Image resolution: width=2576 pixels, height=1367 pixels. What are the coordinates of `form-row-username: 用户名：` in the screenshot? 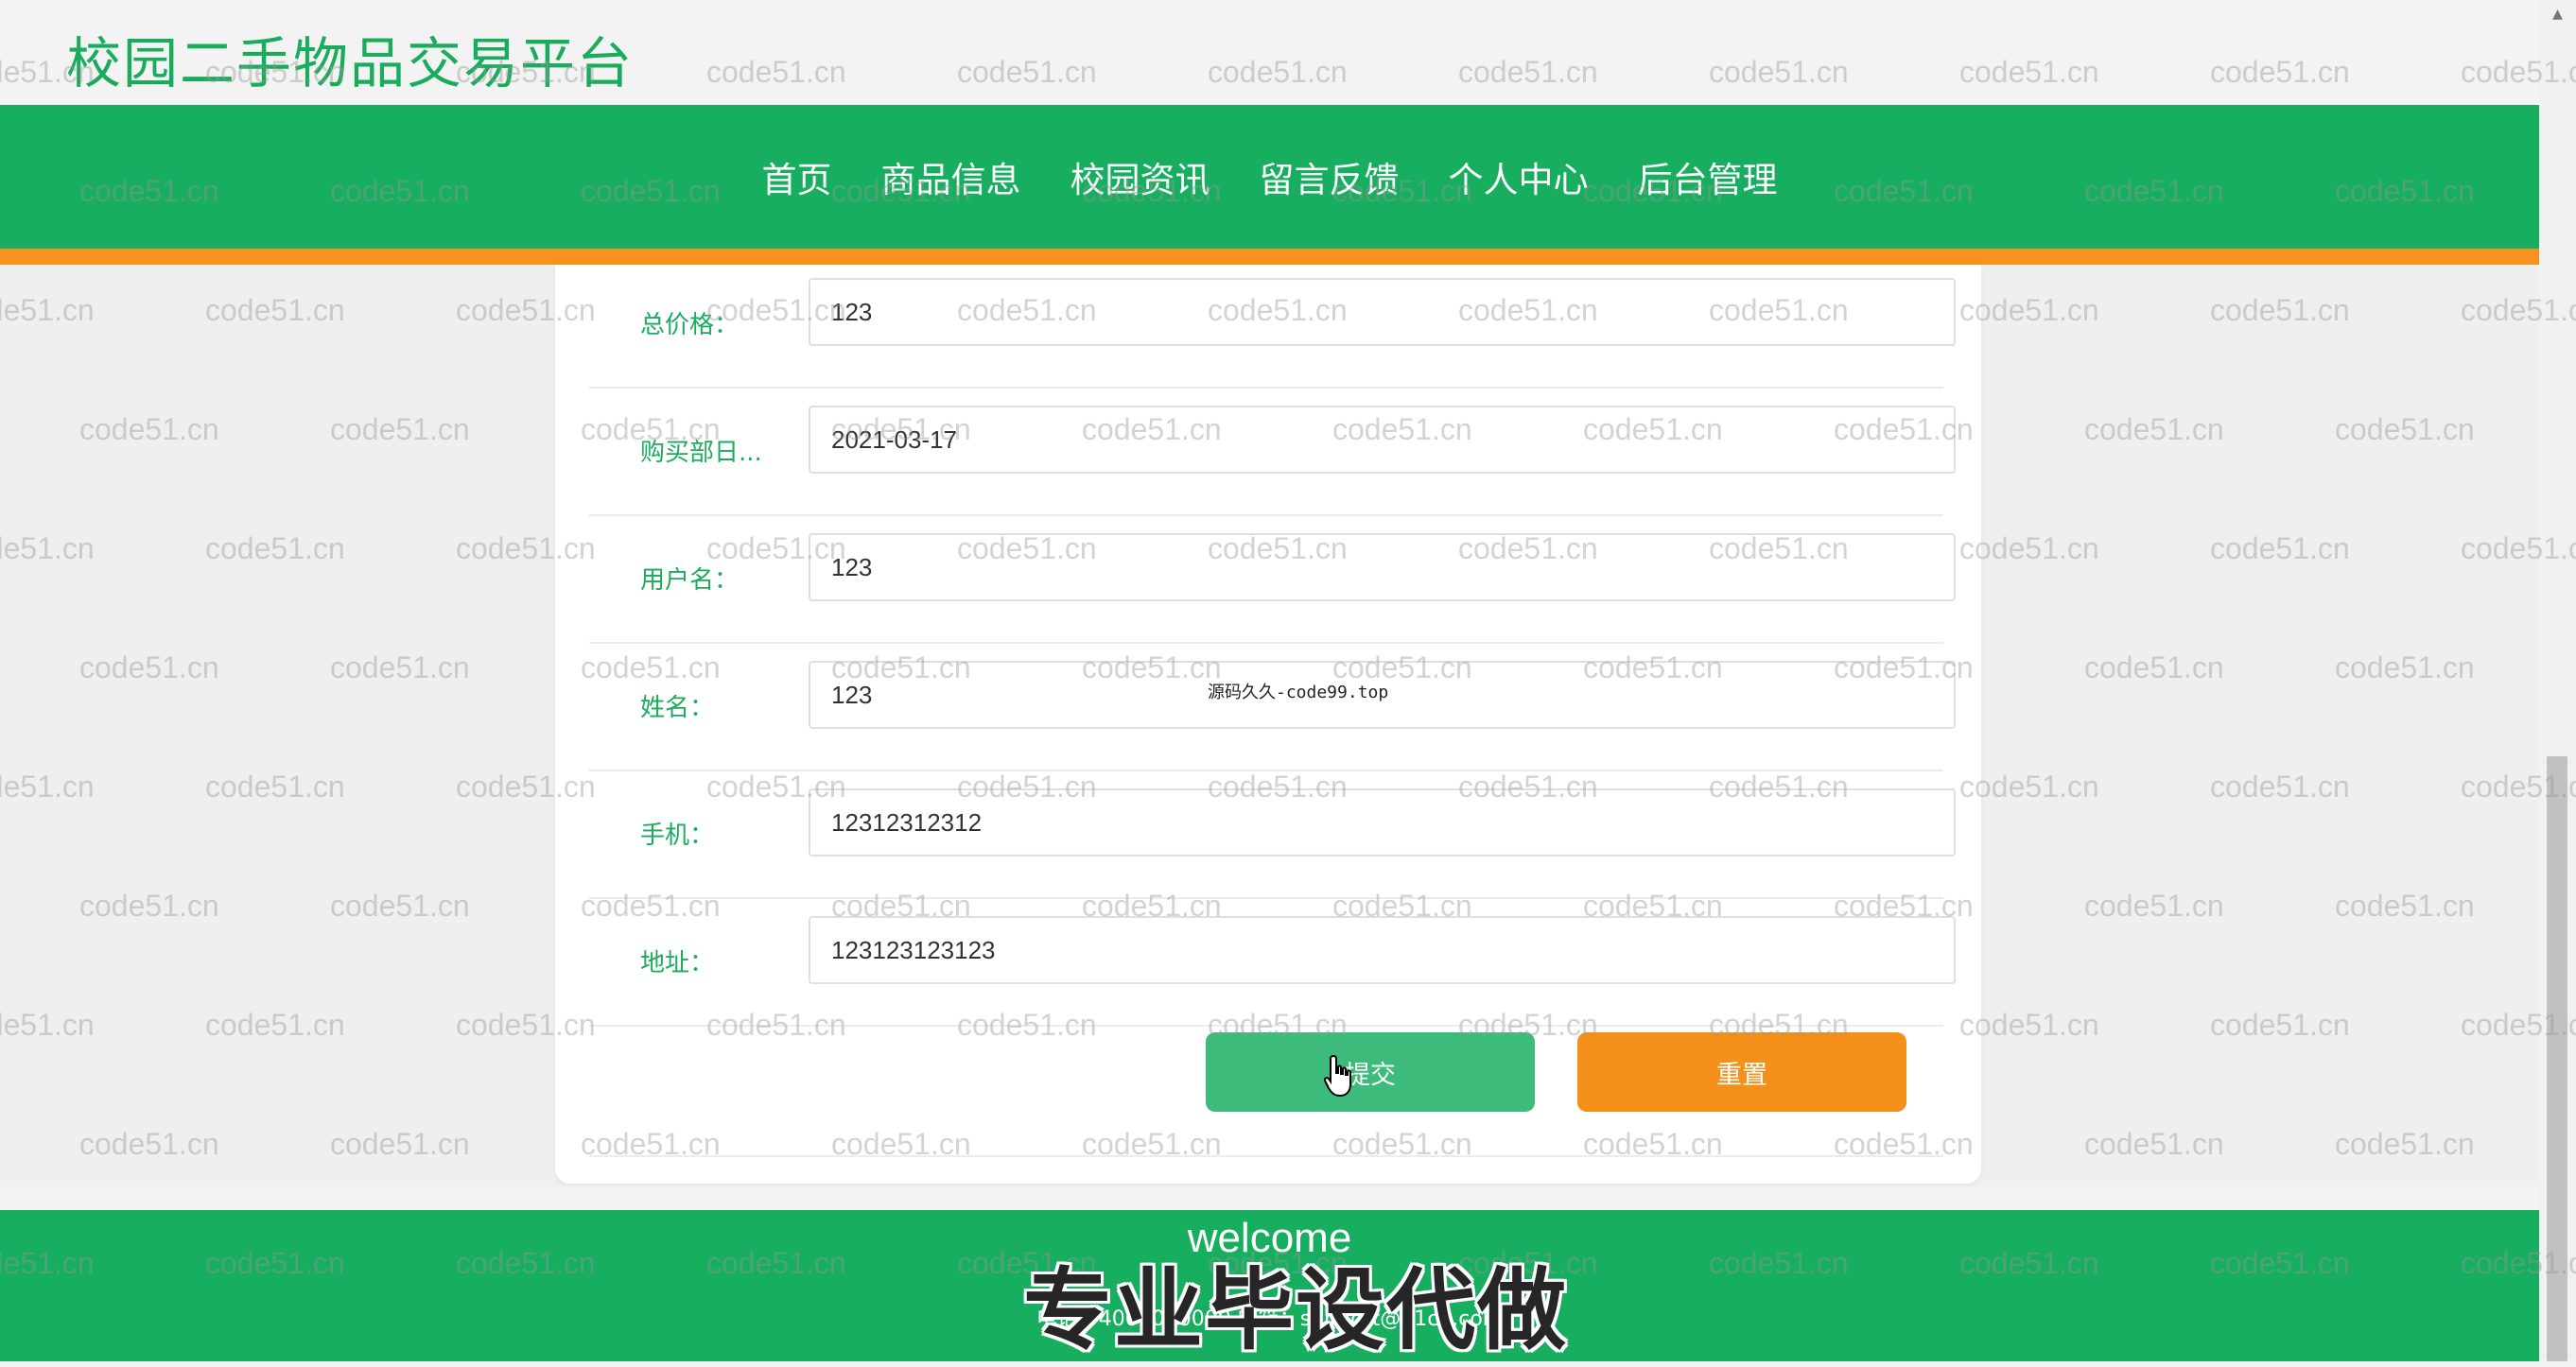 It's located at (1272, 579).